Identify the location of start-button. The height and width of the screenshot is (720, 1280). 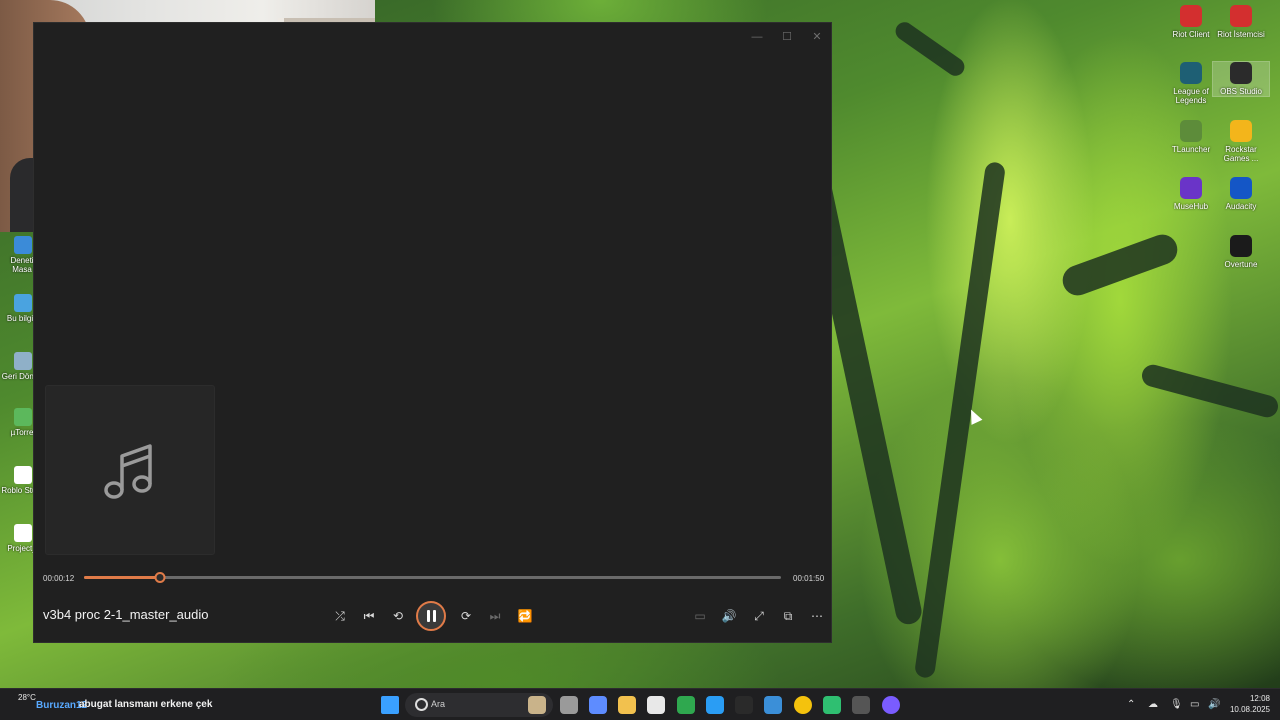
(390, 705).